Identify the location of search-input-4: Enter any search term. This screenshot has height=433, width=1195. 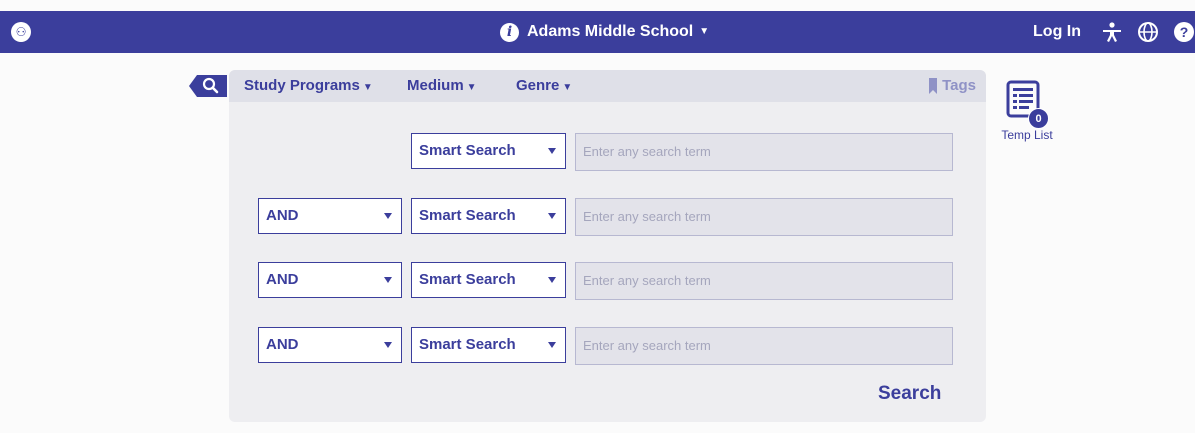
(764, 346).